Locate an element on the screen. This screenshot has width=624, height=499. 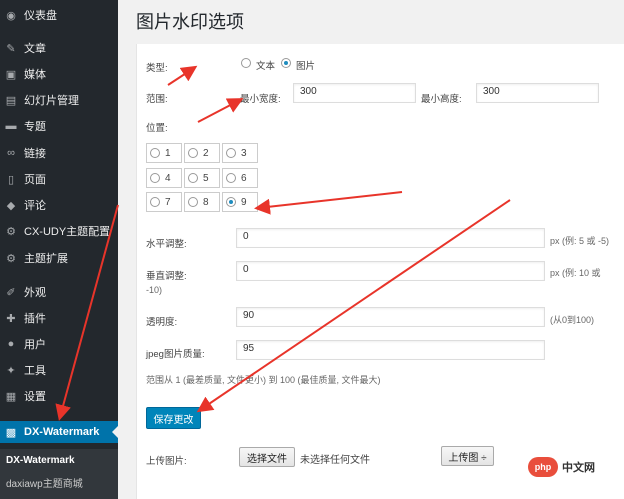
sidebar-item-5: ∞ 链接 is located at coordinates (59, 153).